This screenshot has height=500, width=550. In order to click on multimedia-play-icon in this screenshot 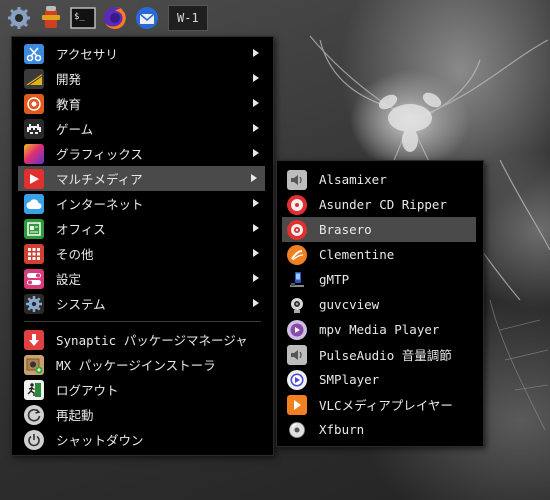, I will do `click(34, 178)`.